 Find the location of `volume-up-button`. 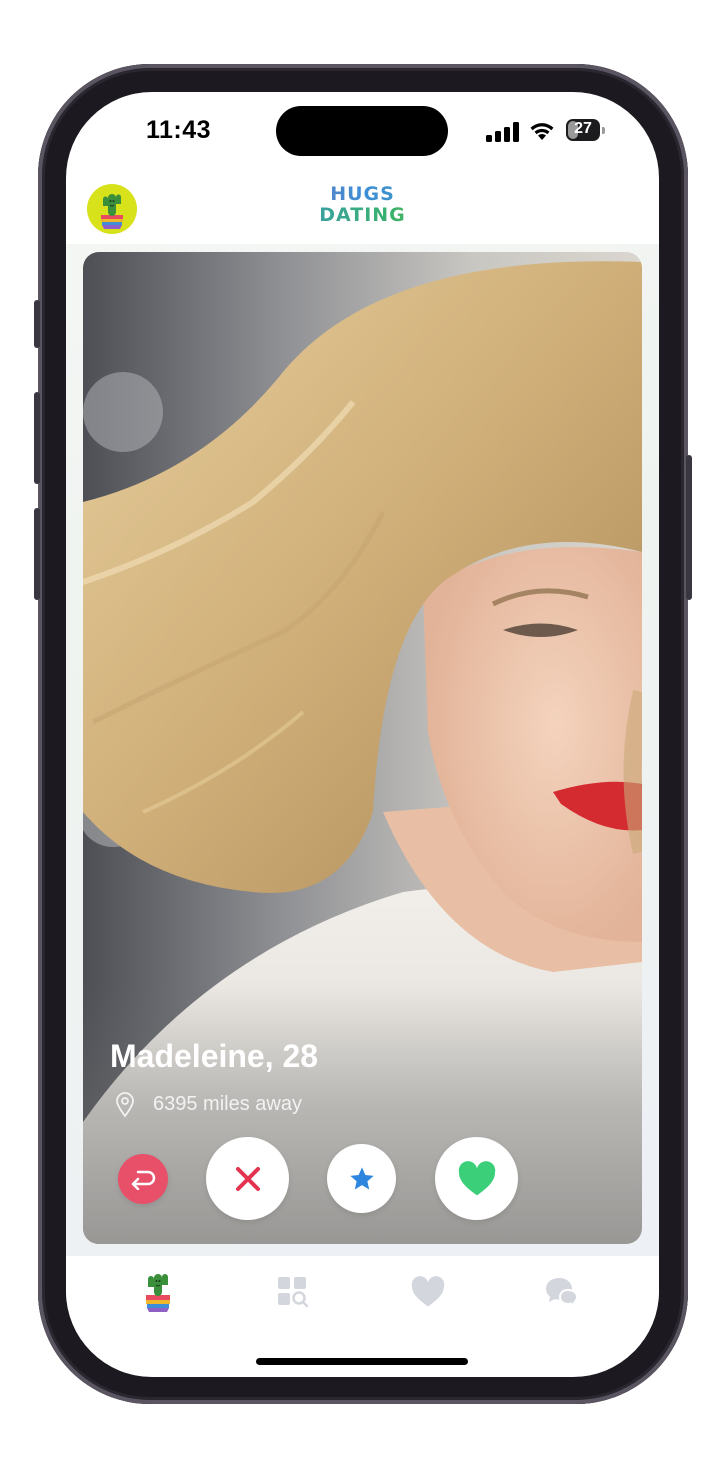

volume-up-button is located at coordinates (37, 438).